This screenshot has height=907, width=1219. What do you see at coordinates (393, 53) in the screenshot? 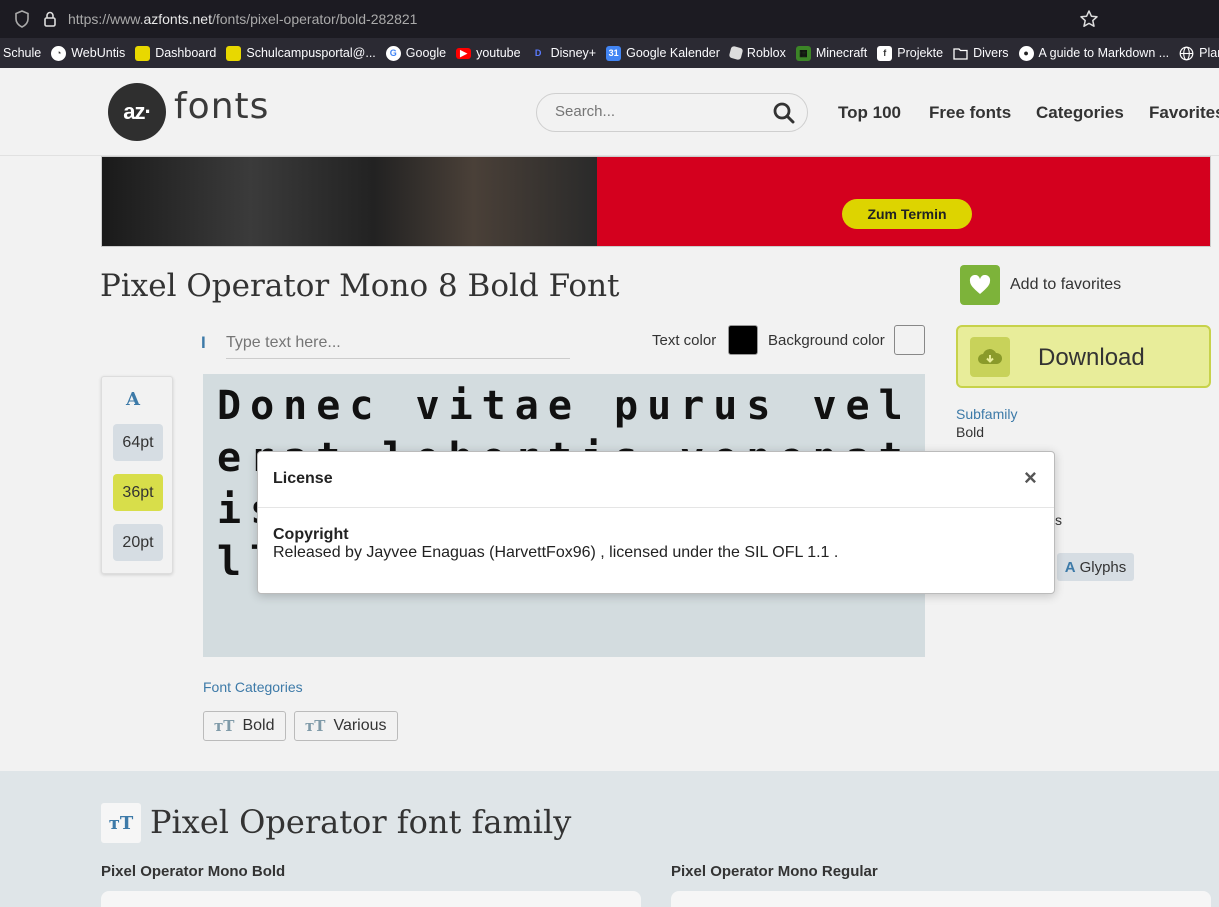
I see `google-icon: G` at bounding box center [393, 53].